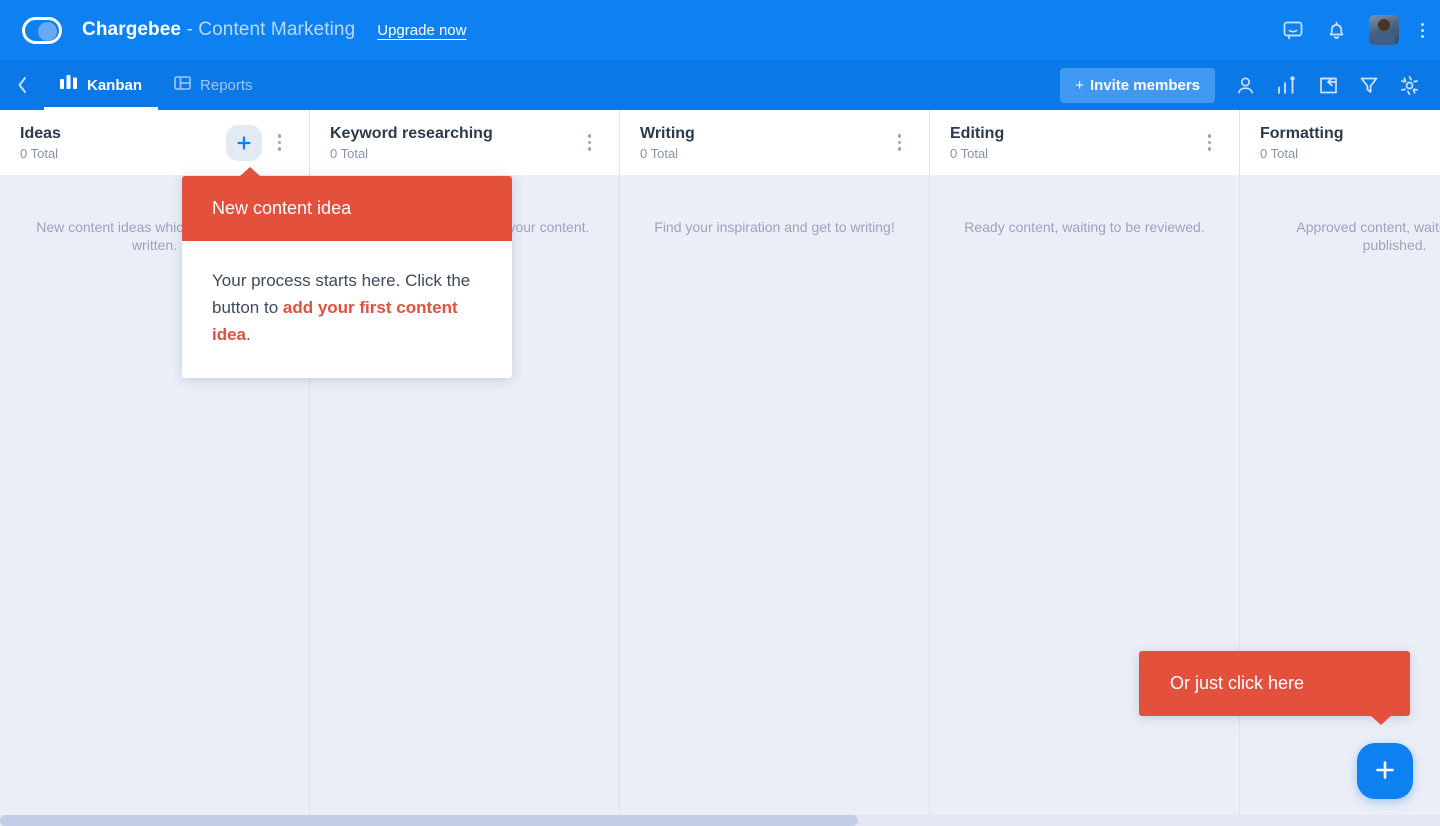 The image size is (1440, 826). I want to click on subbar-actions: + Invite members, so click(1240, 85).